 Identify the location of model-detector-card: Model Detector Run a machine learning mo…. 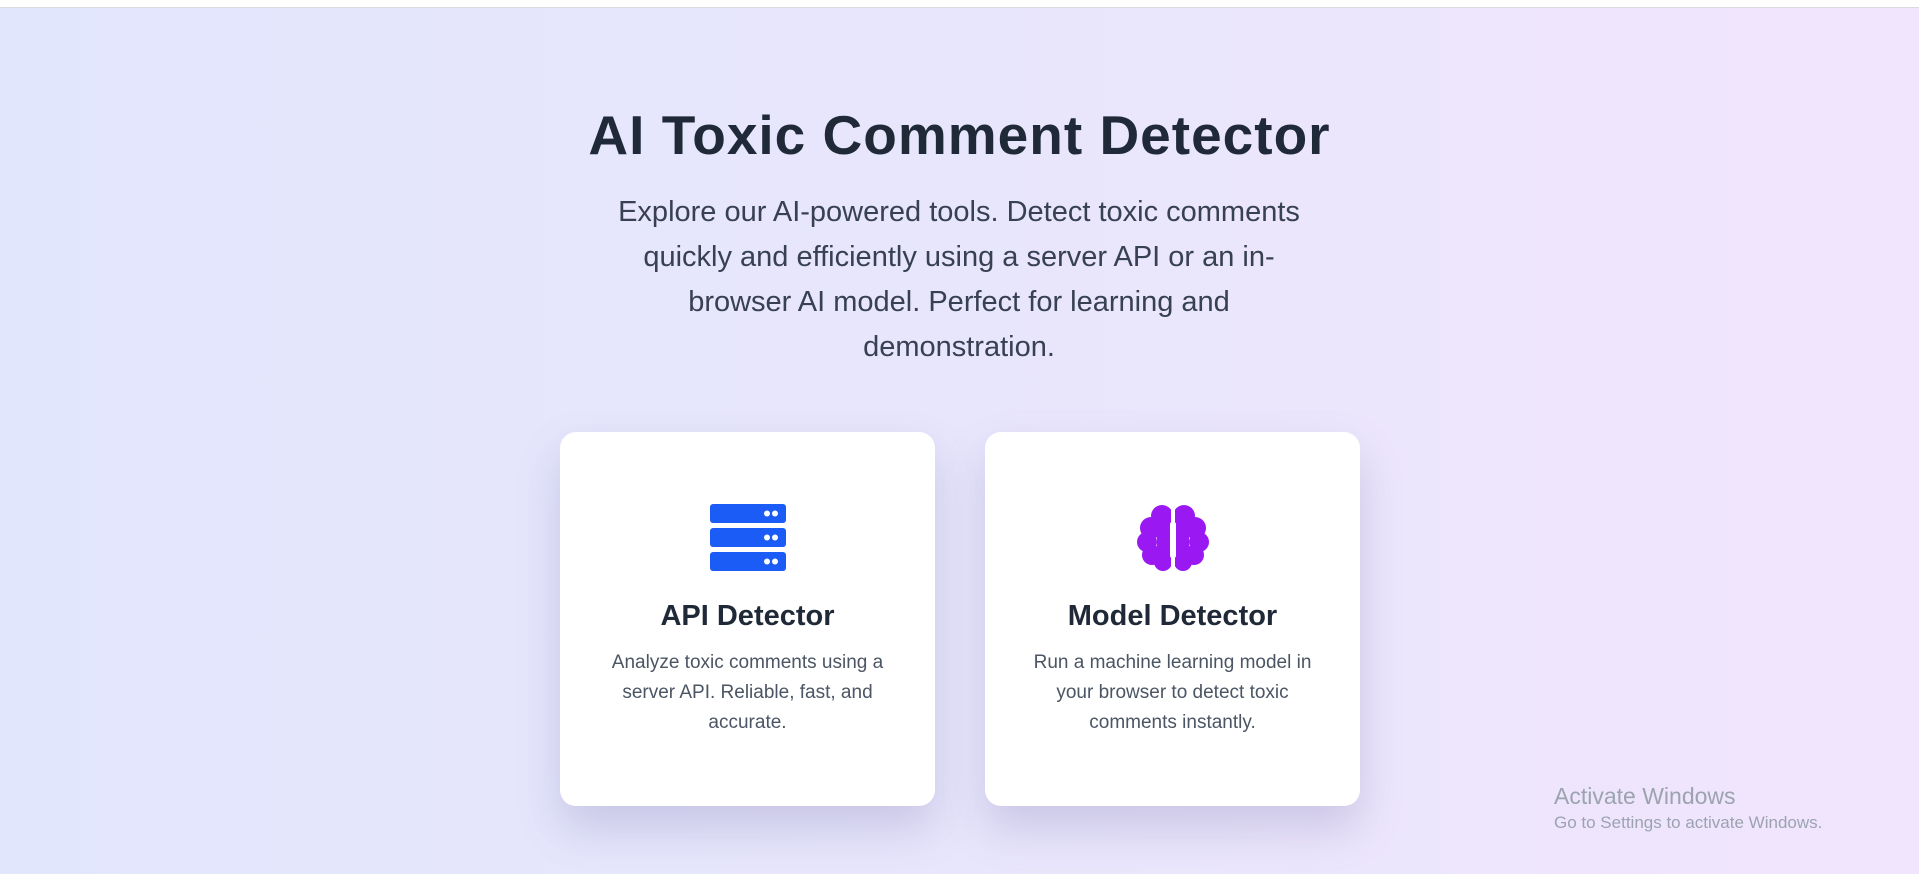
(1172, 619).